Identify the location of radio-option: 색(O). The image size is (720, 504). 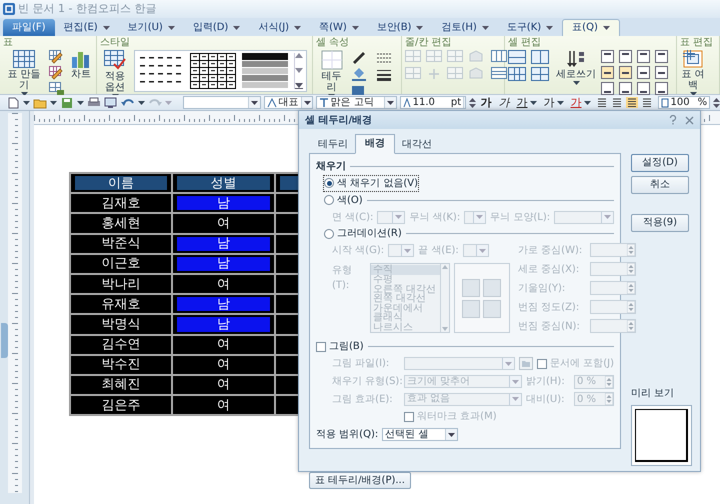
(343, 200).